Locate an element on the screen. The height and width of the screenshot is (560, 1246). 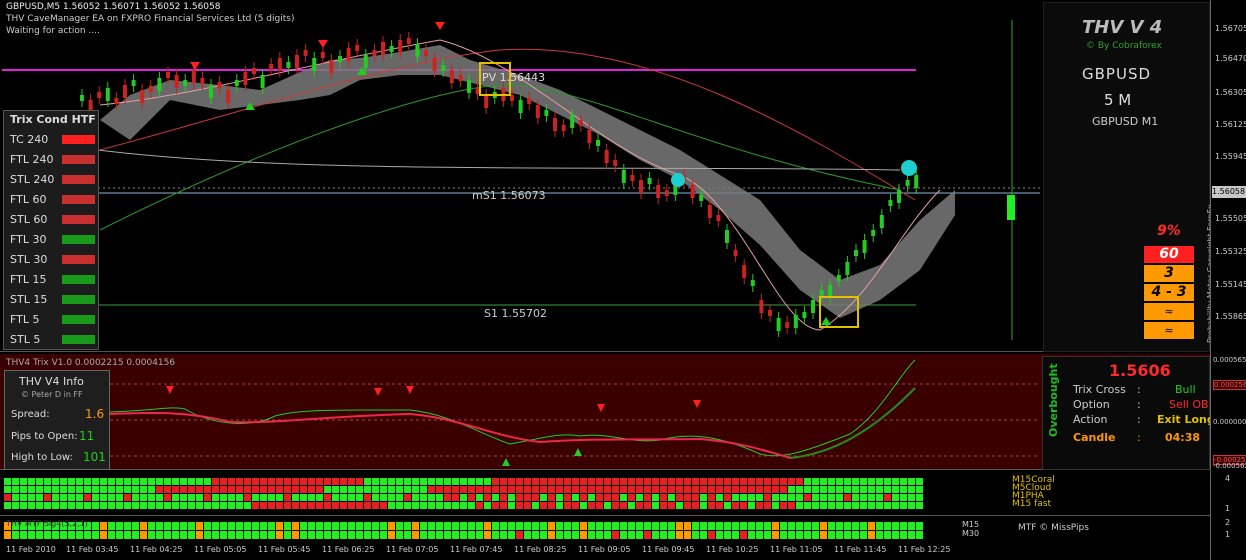
trix-row-label: FTL 60 is located at coordinates (28, 199).